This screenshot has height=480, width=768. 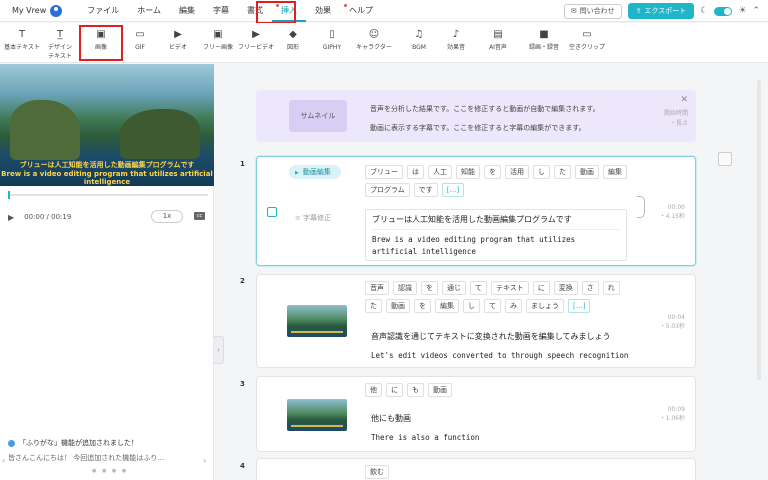 I want to click on close-icon: ✕, so click(x=684, y=100).